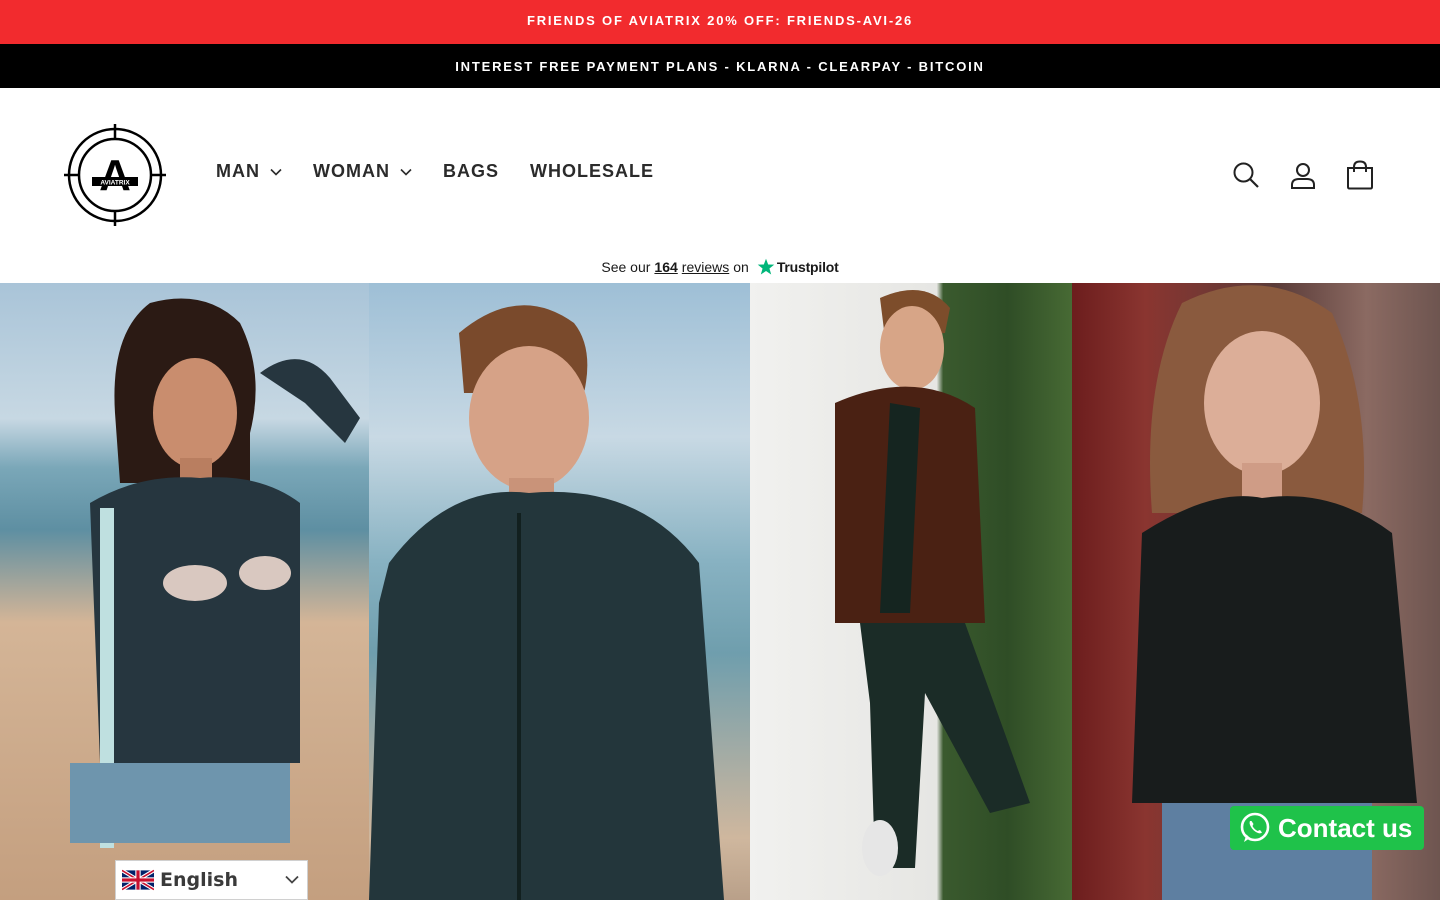  What do you see at coordinates (238, 171) in the screenshot?
I see `nav-item-man-label: MAN` at bounding box center [238, 171].